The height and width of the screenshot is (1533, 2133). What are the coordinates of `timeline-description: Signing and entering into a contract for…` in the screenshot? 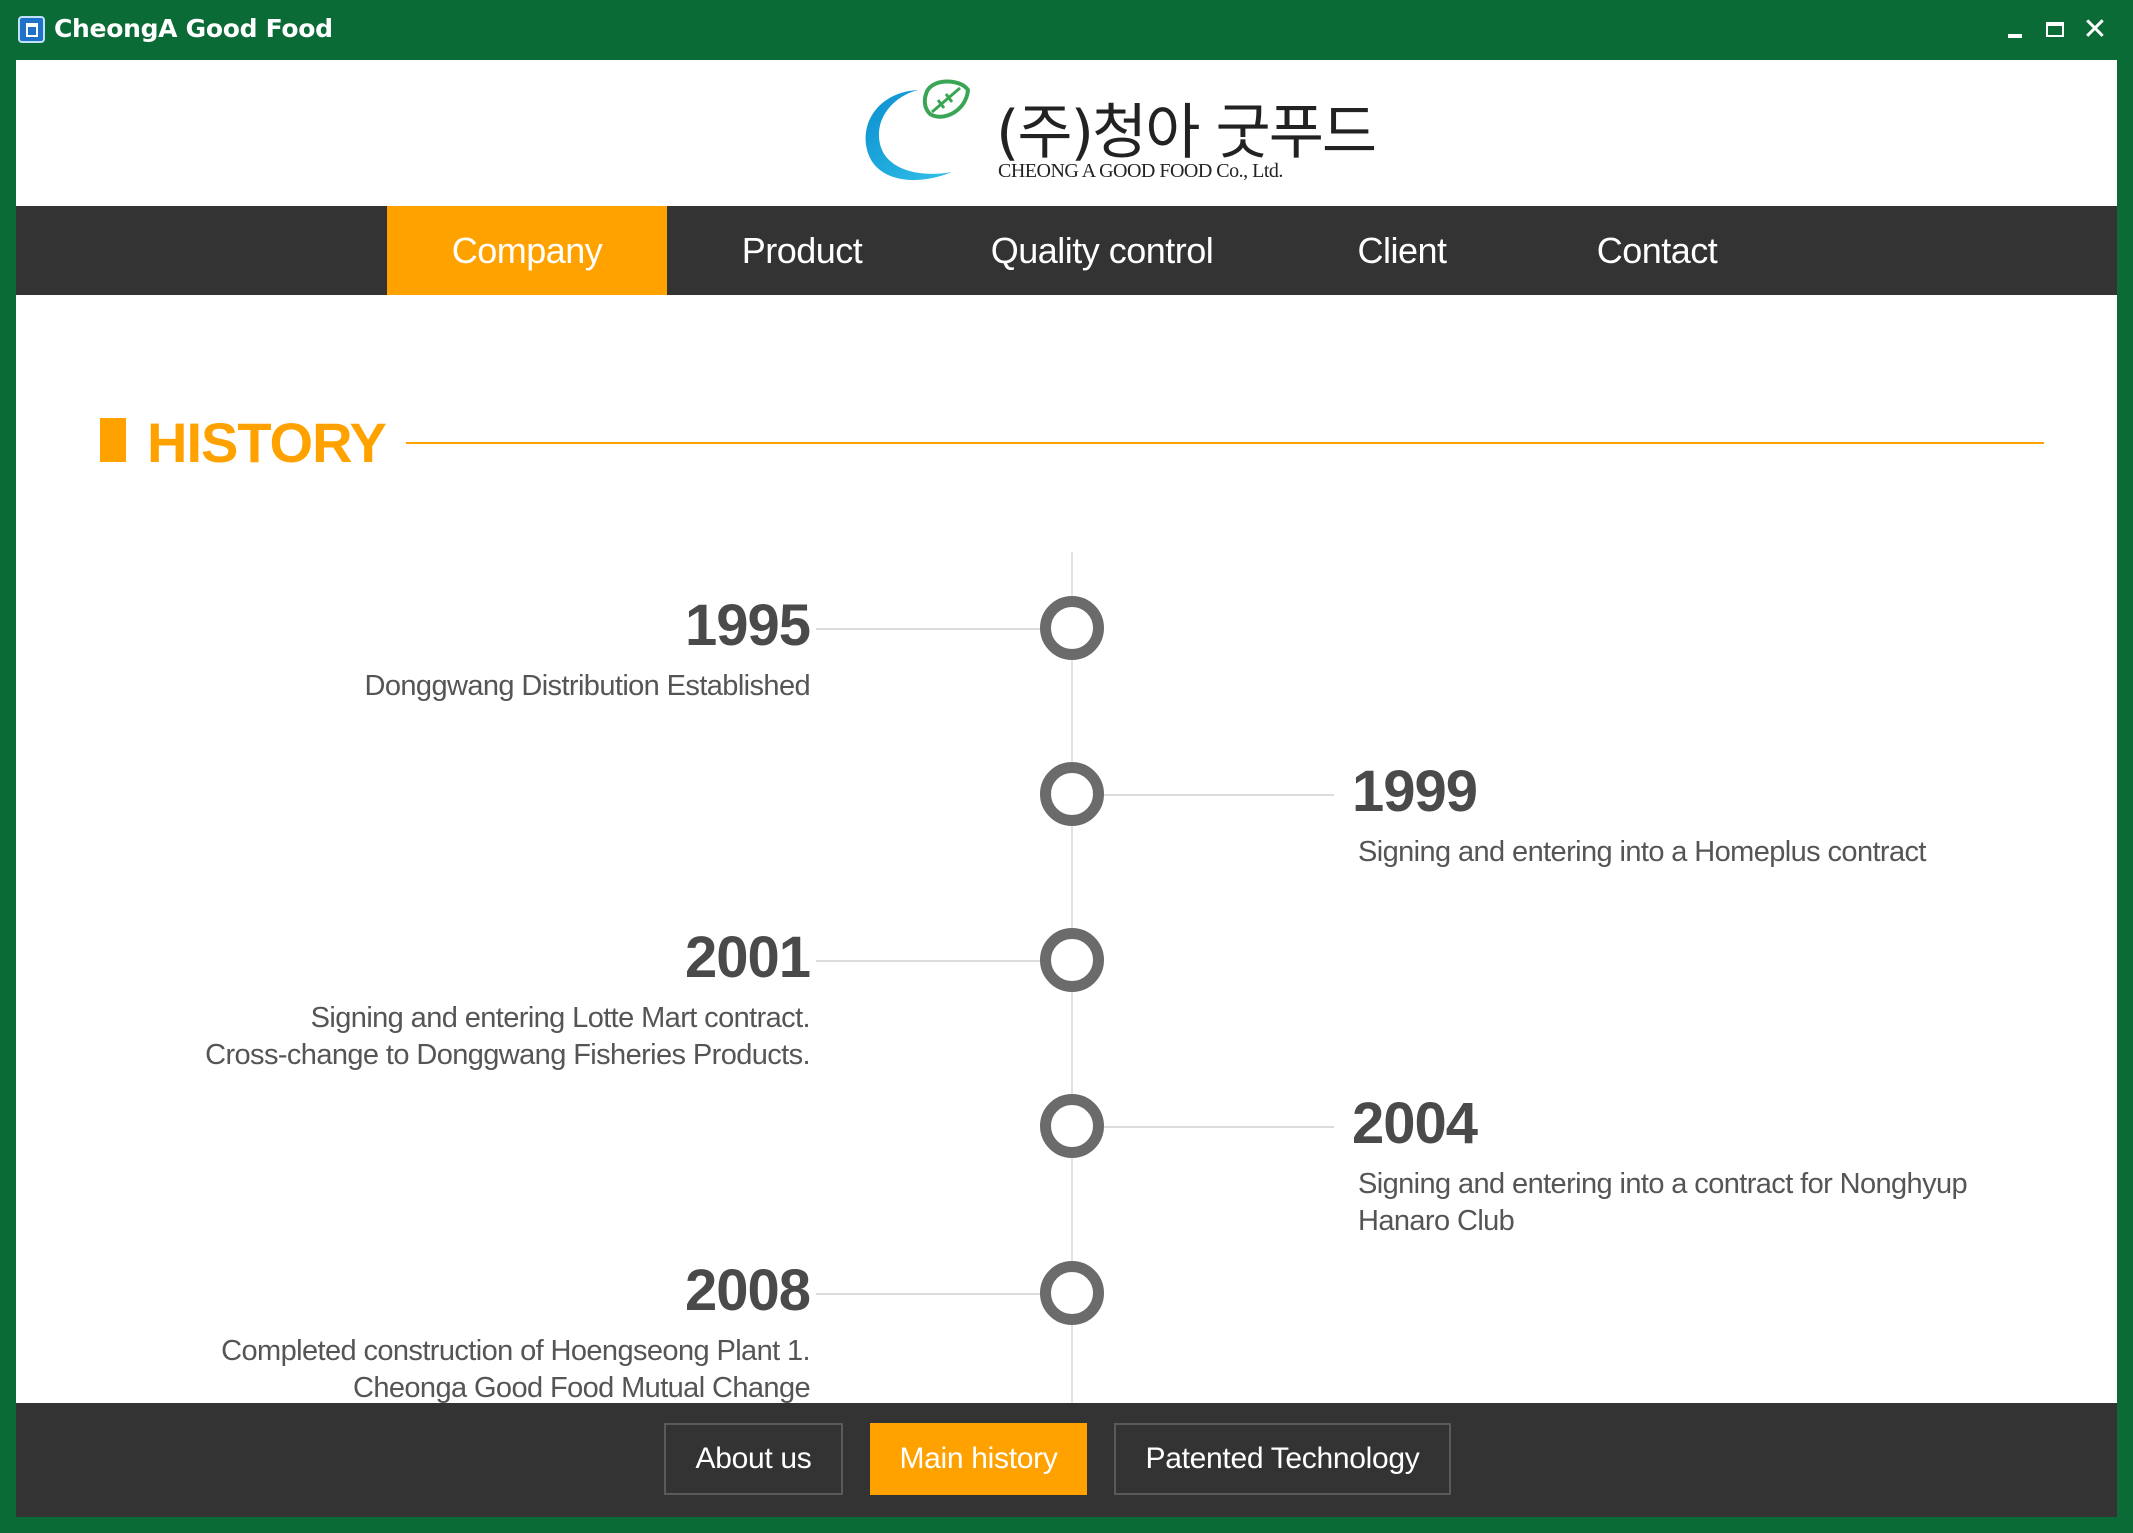 It's located at (1718, 1203).